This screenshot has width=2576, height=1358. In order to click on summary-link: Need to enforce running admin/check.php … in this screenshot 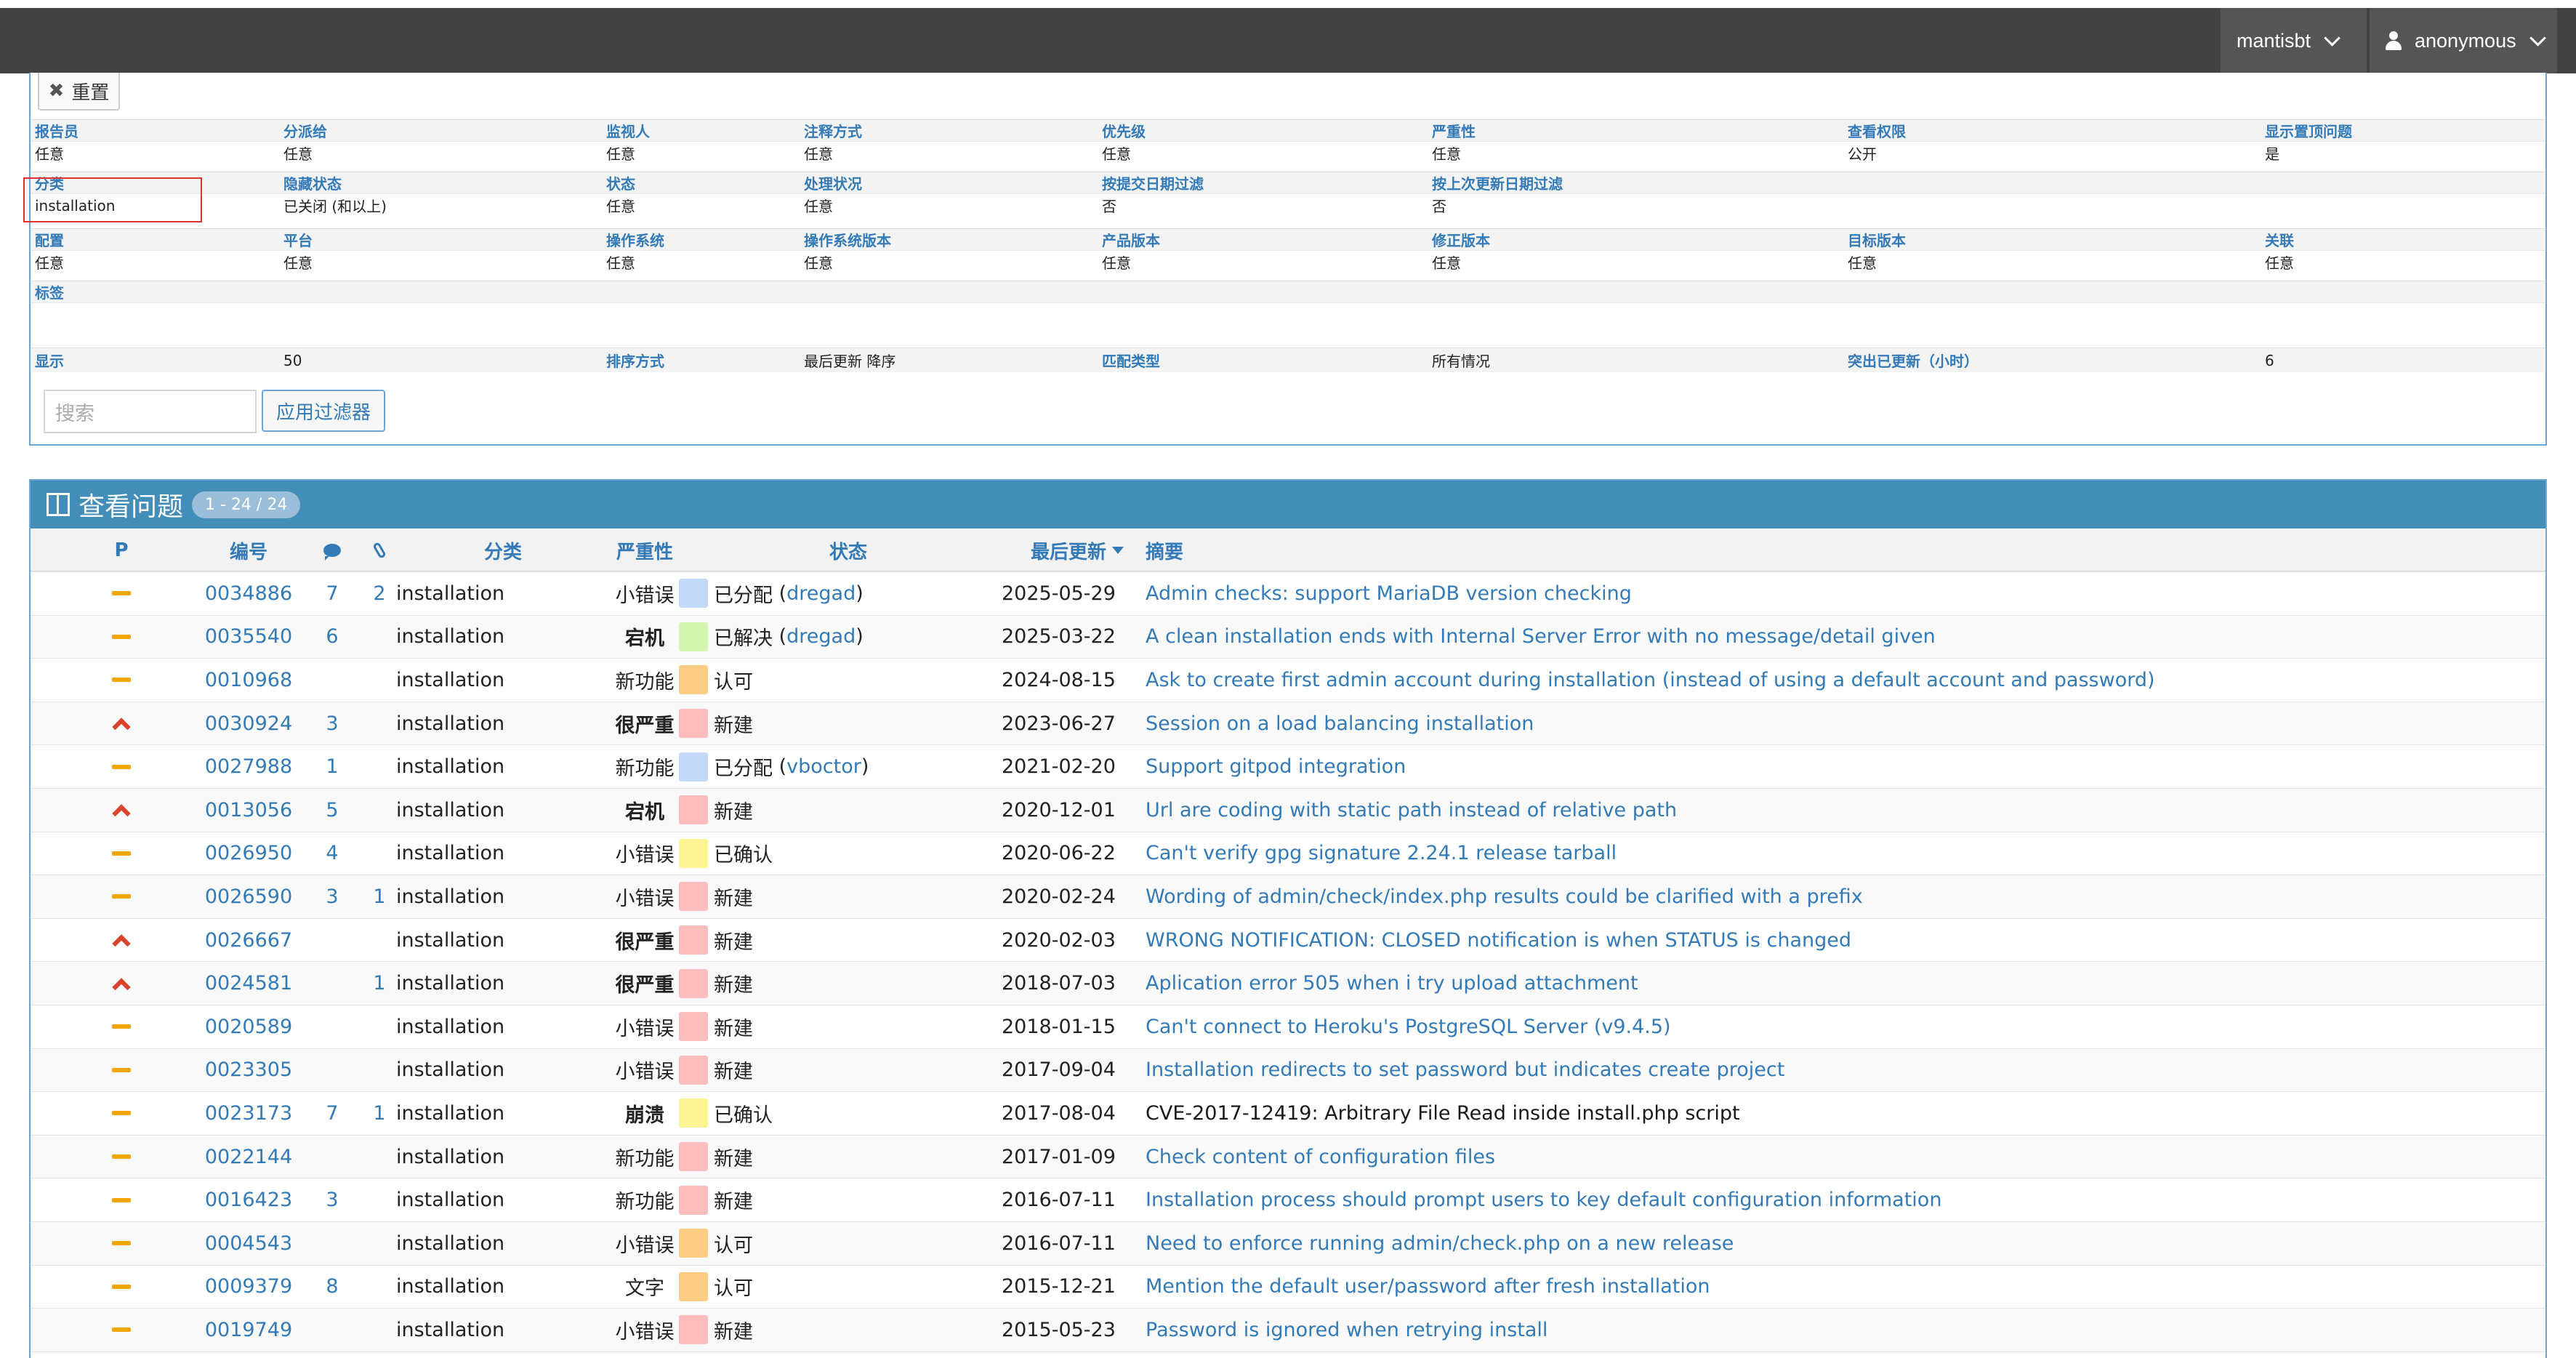, I will do `click(1836, 1243)`.